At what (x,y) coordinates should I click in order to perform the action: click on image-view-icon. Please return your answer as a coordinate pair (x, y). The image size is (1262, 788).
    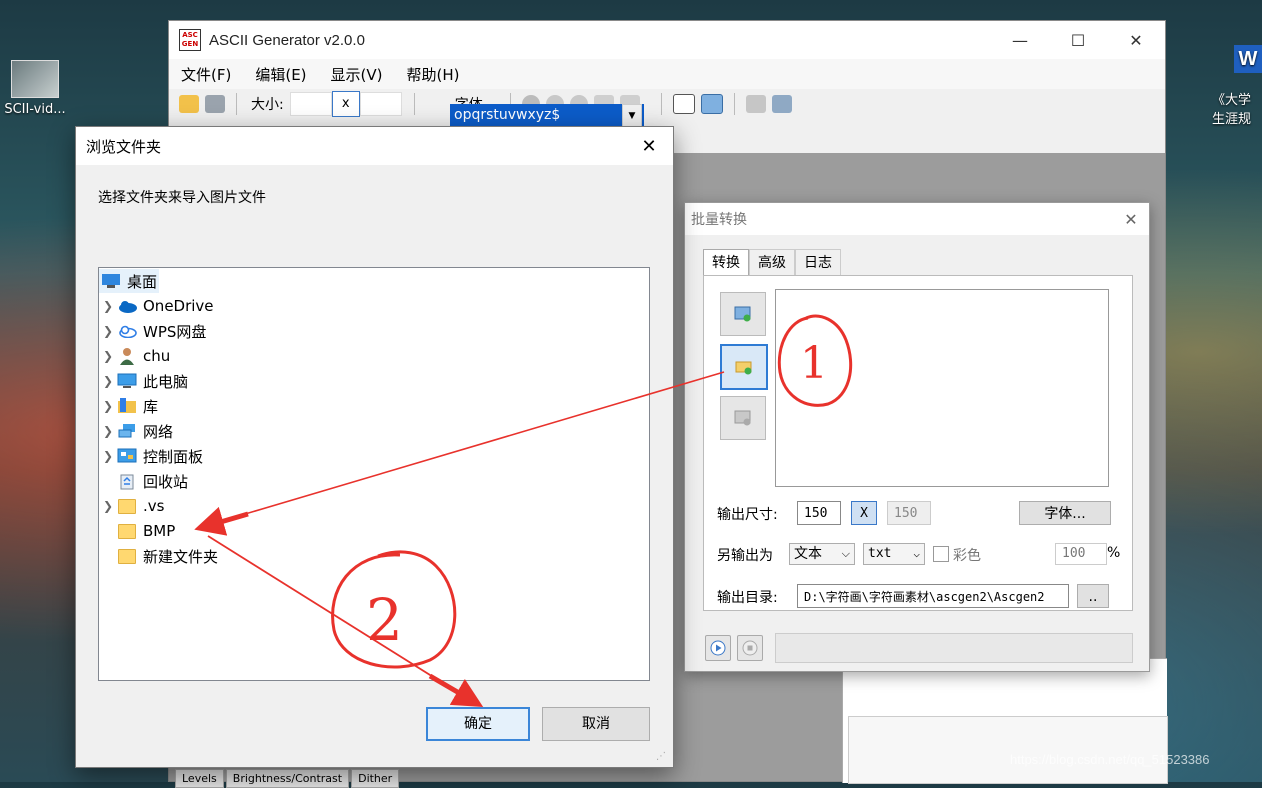
    Looking at the image, I should click on (712, 104).